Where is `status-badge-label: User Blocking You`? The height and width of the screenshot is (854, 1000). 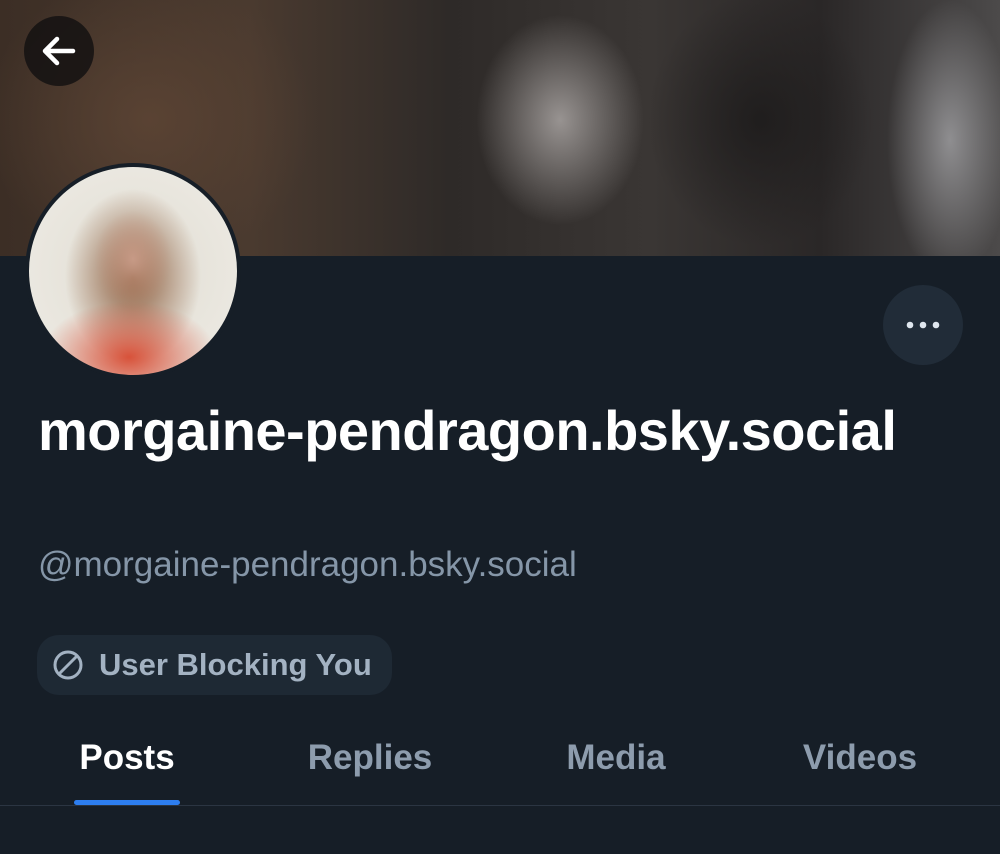 status-badge-label: User Blocking You is located at coordinates (235, 664).